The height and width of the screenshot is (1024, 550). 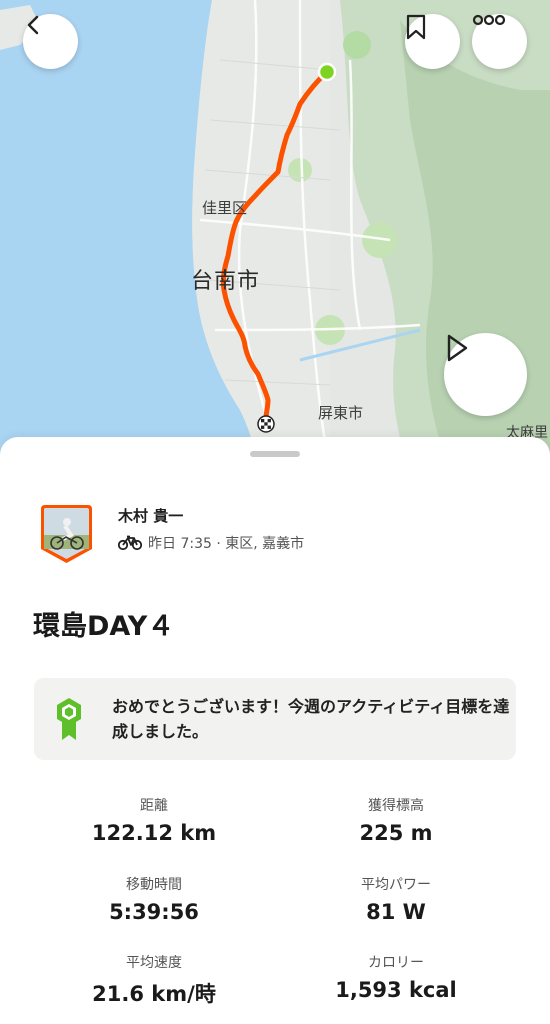 I want to click on start-marker, so click(x=327, y=72).